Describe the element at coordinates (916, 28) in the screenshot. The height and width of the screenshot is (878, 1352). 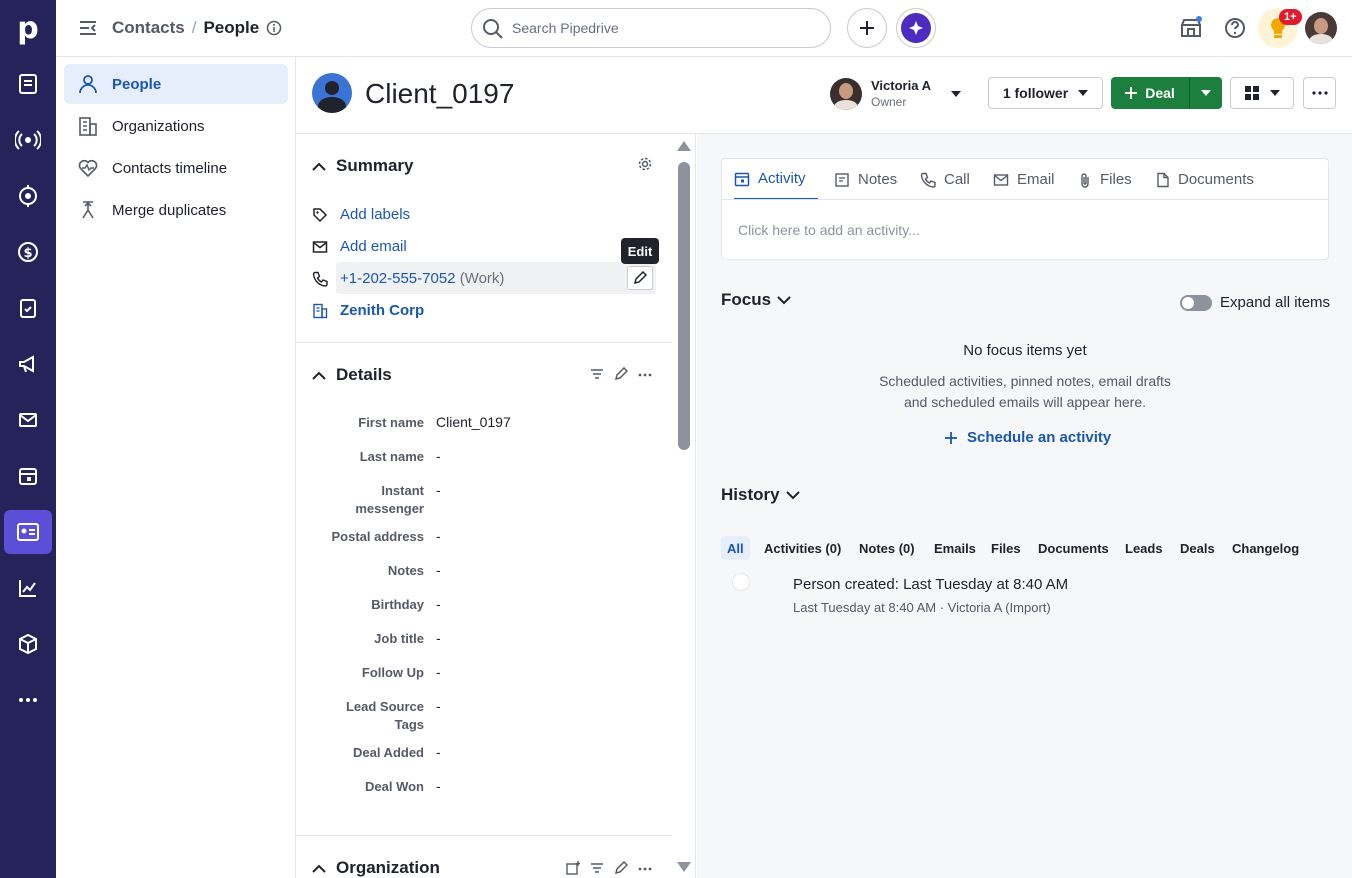
I see `ai-assistant-button` at that location.